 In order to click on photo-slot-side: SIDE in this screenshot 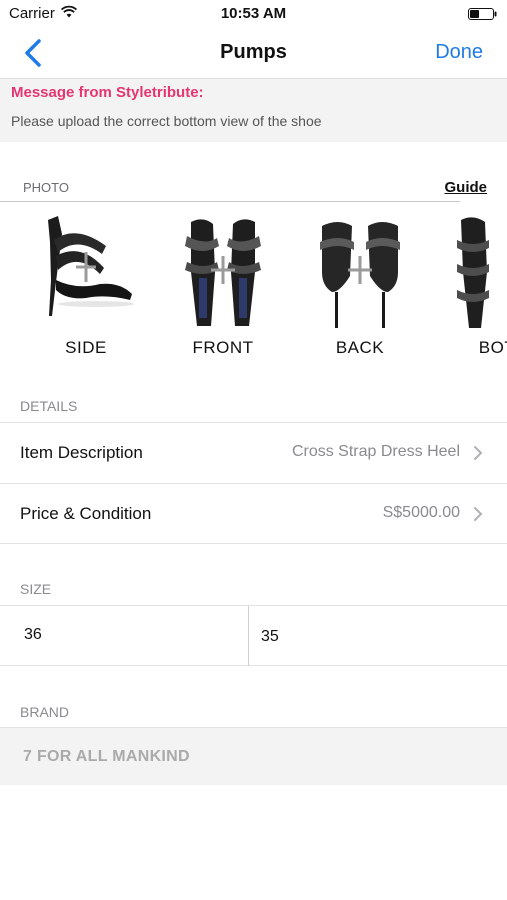, I will do `click(86, 285)`.